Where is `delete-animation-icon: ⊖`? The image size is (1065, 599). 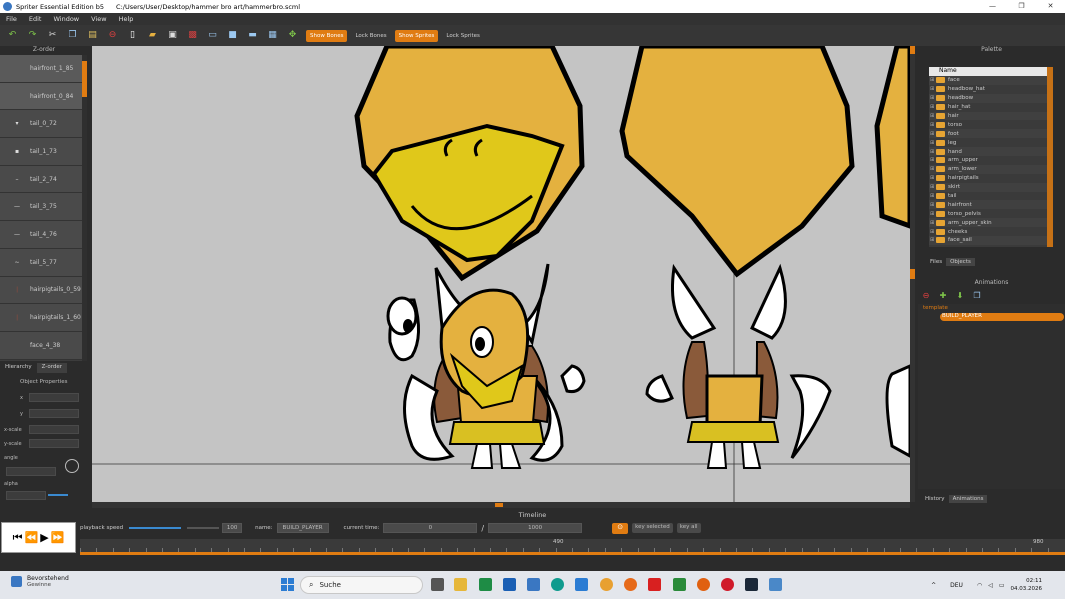
delete-animation-icon: ⊖ is located at coordinates (926, 295).